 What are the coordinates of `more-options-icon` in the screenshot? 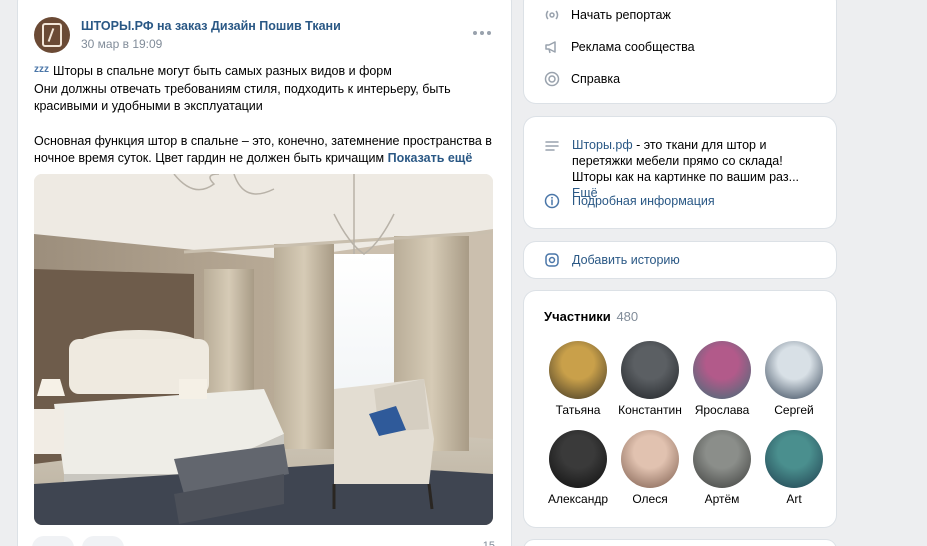 It's located at (482, 33).